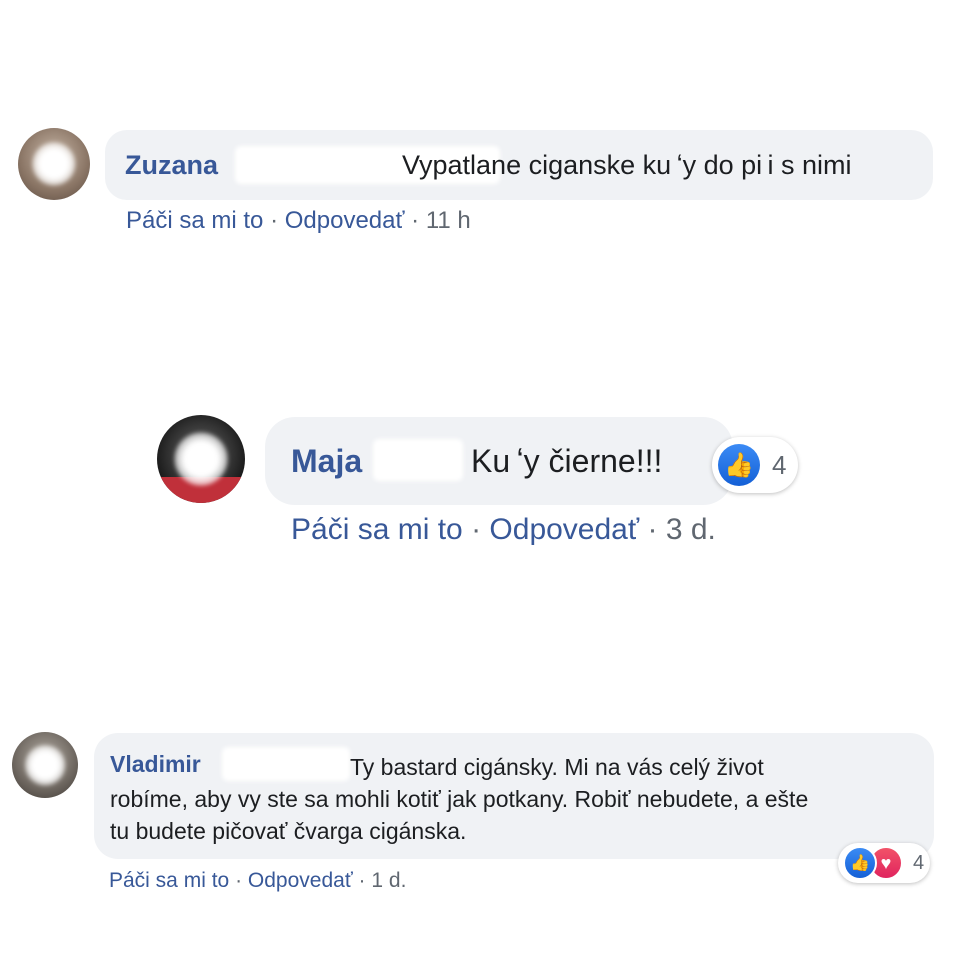  What do you see at coordinates (388, 880) in the screenshot?
I see `timestamp: 1 d.` at bounding box center [388, 880].